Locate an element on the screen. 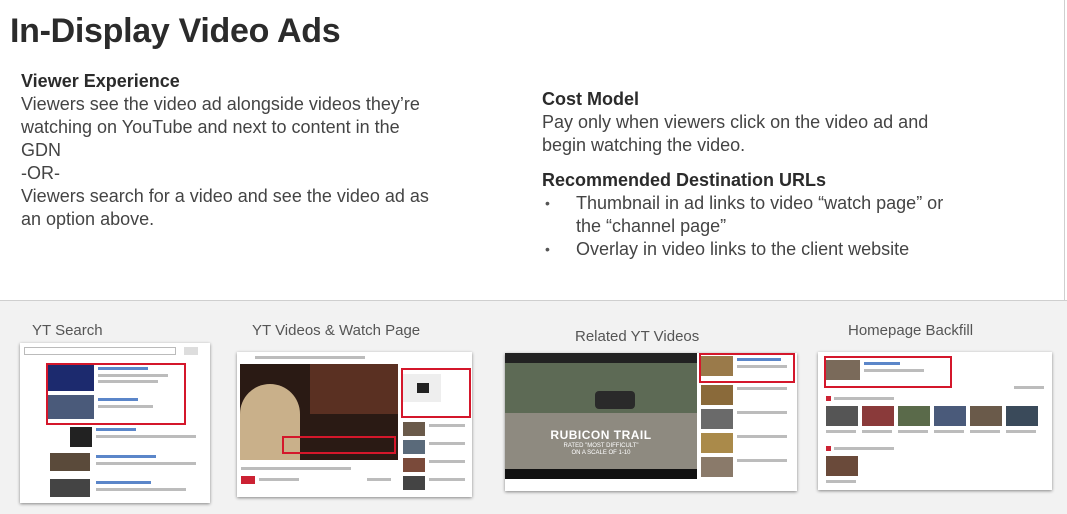 The width and height of the screenshot is (1067, 514). homepage-backfill-screenshot is located at coordinates (935, 421).